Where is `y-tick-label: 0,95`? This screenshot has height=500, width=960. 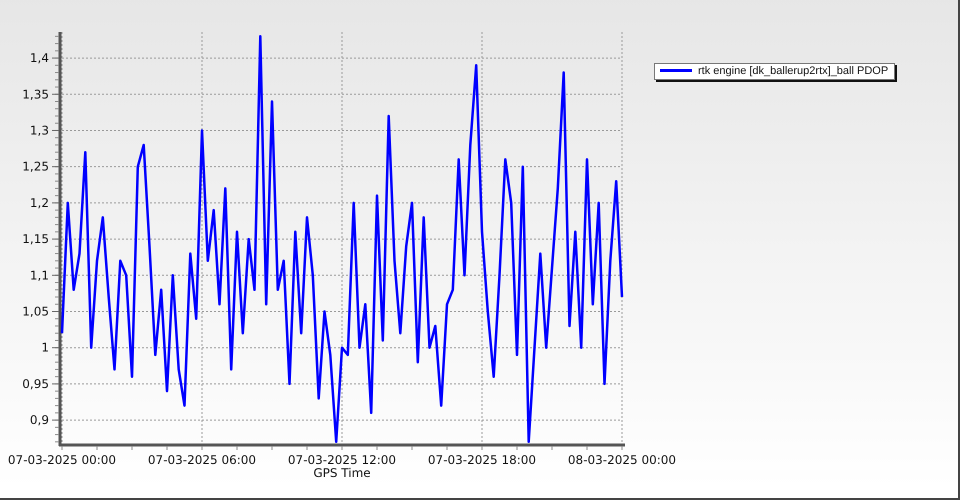
y-tick-label: 0,95 is located at coordinates (35, 383).